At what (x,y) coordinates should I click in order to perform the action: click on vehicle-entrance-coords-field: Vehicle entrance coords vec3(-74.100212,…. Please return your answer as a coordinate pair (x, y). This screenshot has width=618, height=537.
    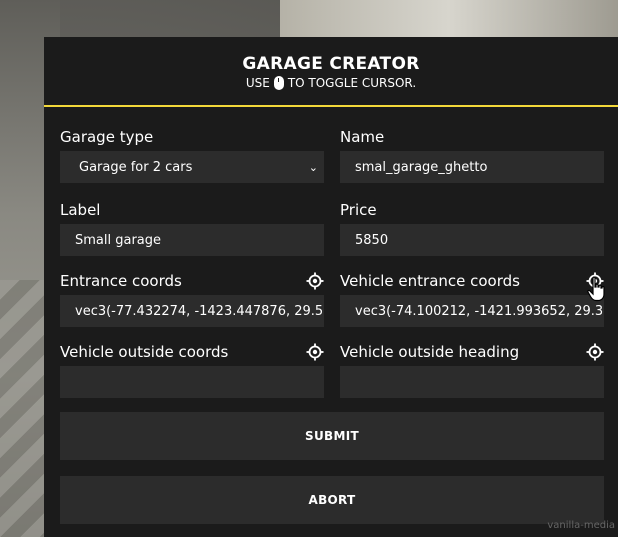
    Looking at the image, I should click on (472, 297).